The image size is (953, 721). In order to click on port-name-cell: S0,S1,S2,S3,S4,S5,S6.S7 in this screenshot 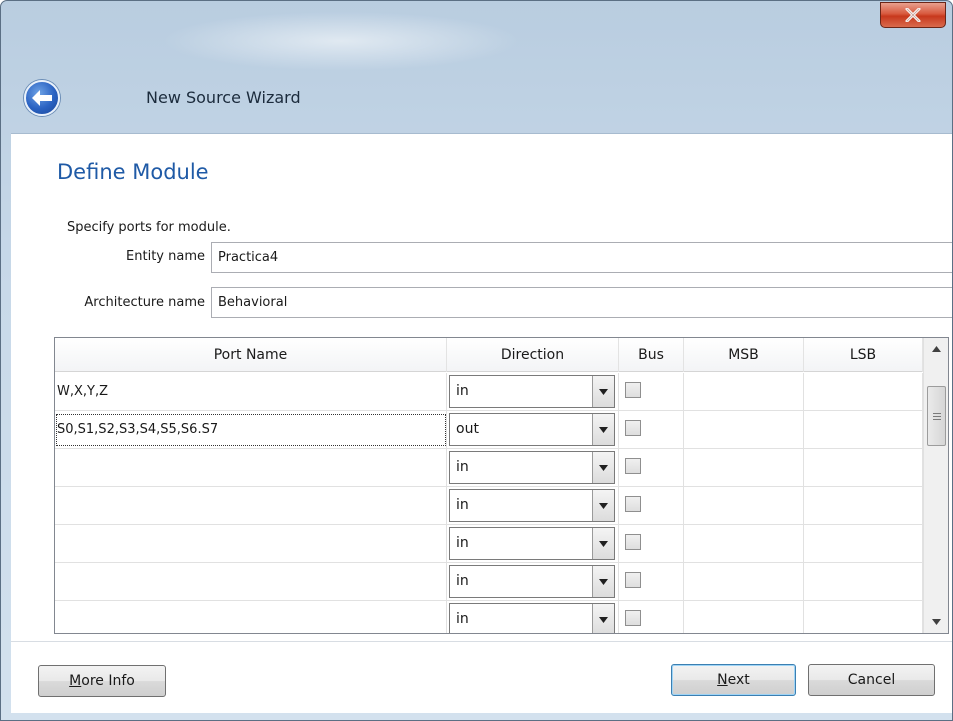, I will do `click(251, 430)`.